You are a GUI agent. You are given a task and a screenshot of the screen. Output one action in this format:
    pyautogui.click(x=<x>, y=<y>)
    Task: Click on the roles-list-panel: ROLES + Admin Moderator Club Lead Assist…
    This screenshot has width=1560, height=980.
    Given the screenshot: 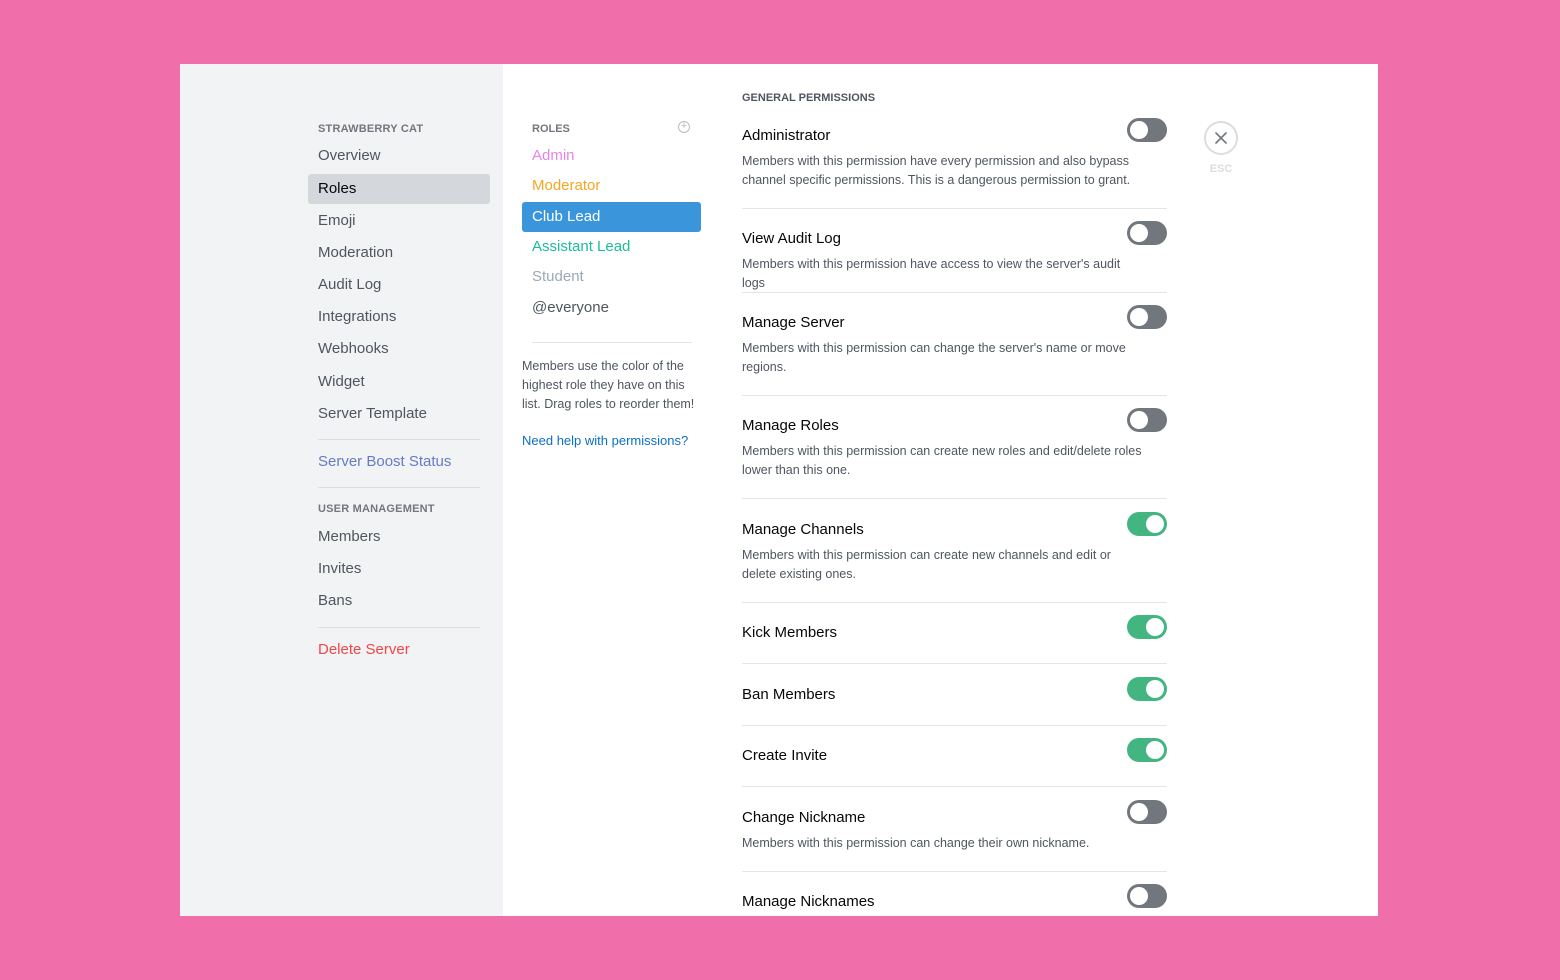 What is the action you would take?
    pyautogui.click(x=610, y=490)
    